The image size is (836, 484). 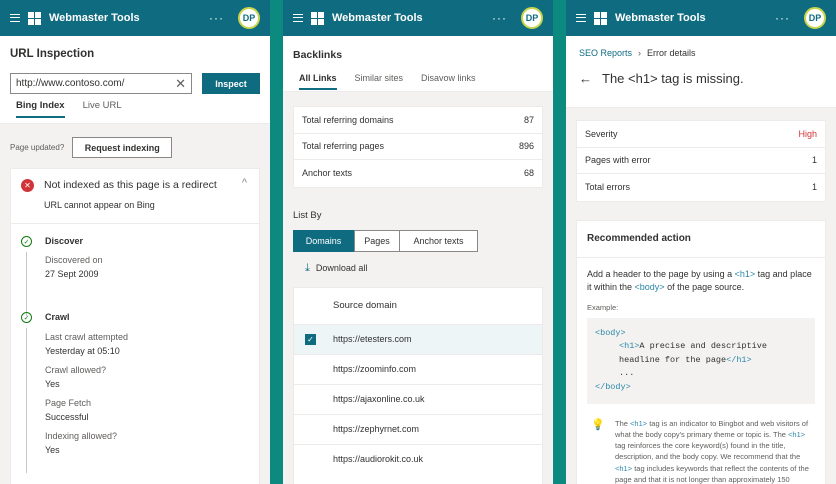 I want to click on domain-row: ✓ https://etesters.com, so click(x=418, y=338).